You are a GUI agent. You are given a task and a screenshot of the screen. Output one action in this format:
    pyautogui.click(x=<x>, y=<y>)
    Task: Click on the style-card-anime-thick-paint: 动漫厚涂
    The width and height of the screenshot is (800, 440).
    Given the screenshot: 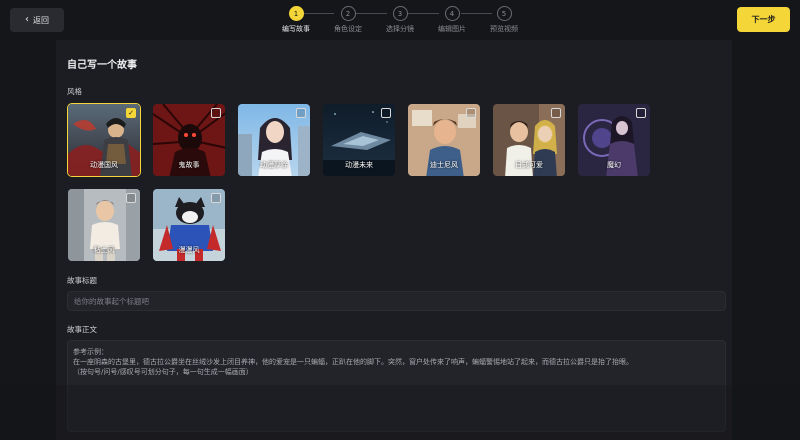 What is the action you would take?
    pyautogui.click(x=274, y=140)
    